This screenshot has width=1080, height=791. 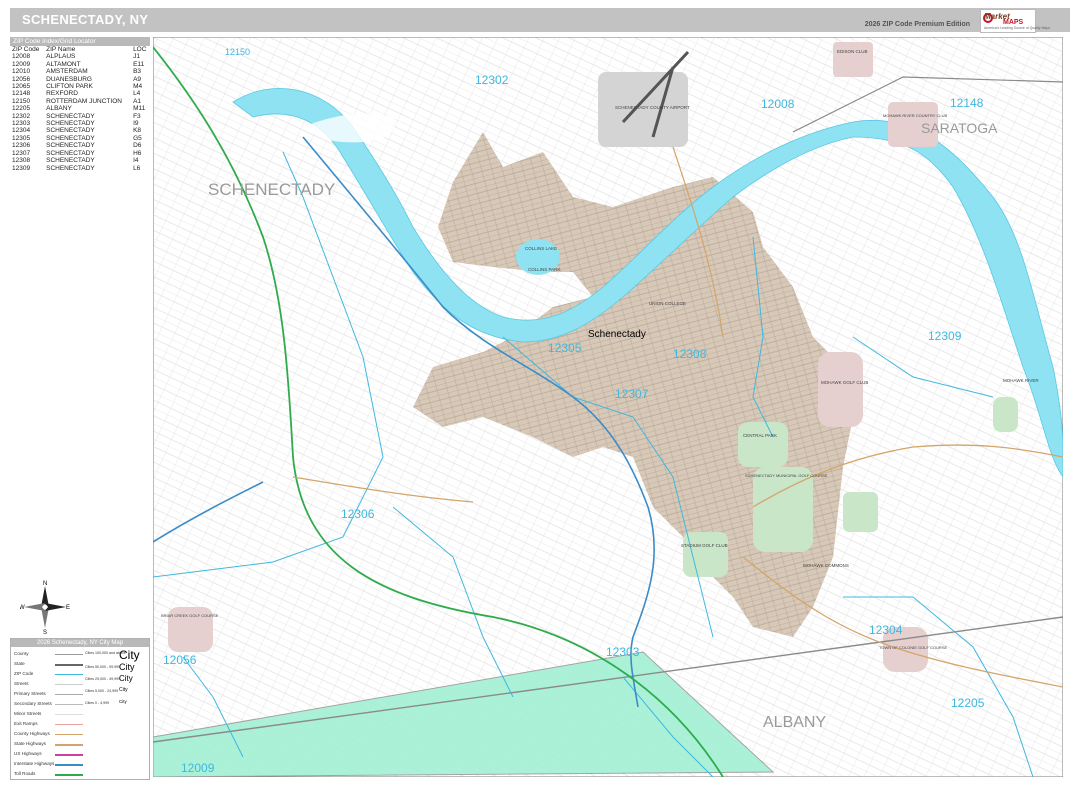 I want to click on zip-index-row: 12304 SCHENECTADY K8, so click(x=80, y=130).